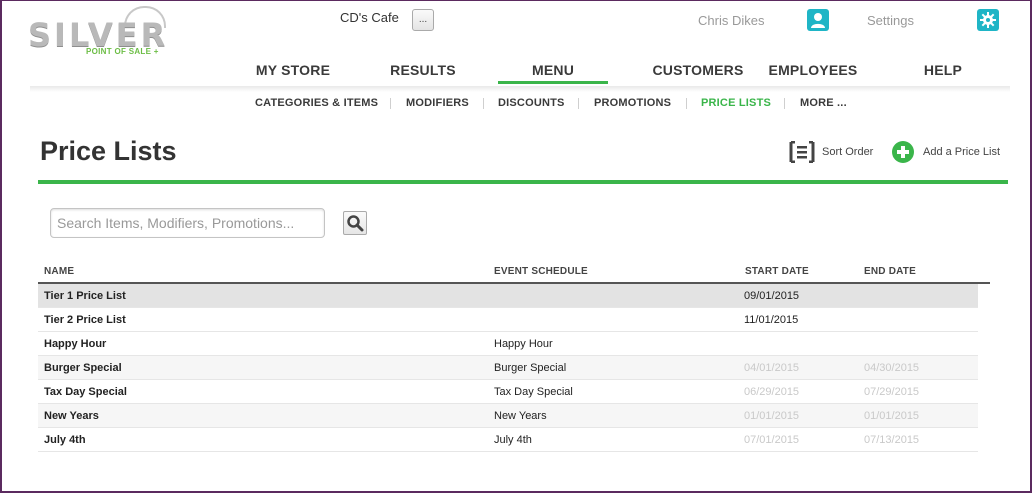 This screenshot has width=1032, height=493. What do you see at coordinates (75, 344) in the screenshot?
I see `row-name-cell: Happy Hour` at bounding box center [75, 344].